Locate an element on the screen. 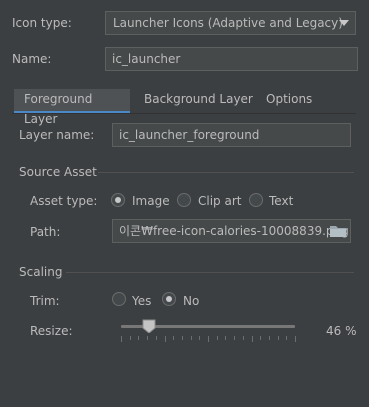  scaling-divider is located at coordinates (210, 272).